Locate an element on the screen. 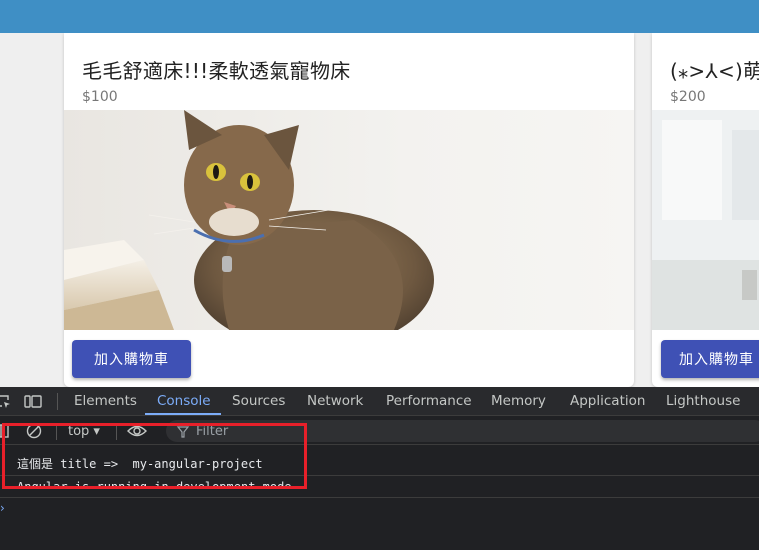 The width and height of the screenshot is (759, 550). toolbar-divider is located at coordinates (57, 401).